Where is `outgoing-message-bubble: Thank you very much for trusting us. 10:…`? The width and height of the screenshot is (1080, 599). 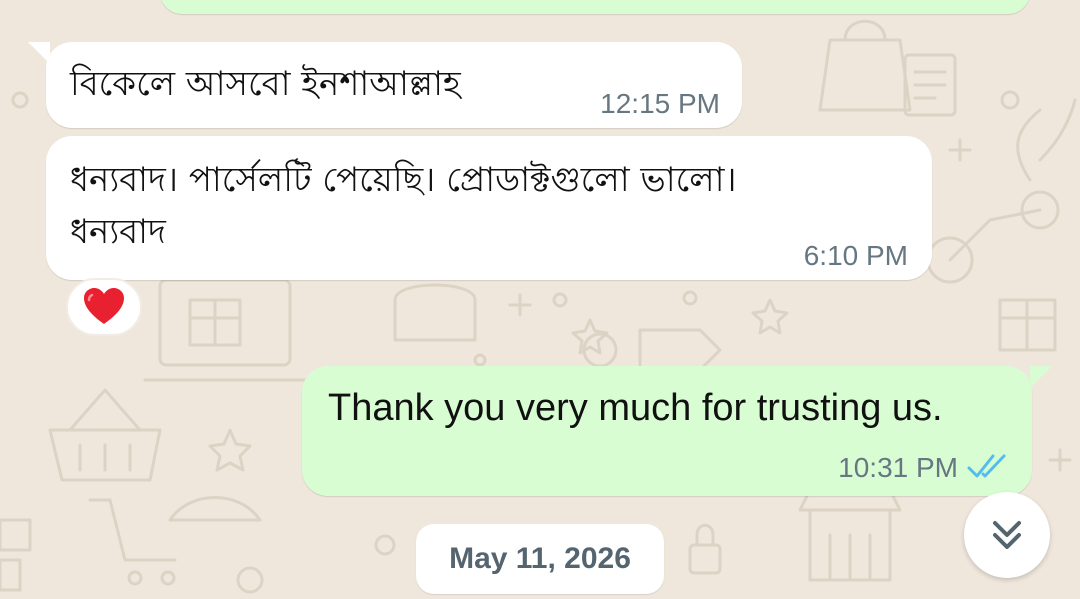 outgoing-message-bubble: Thank you very much for trusting us. 10:… is located at coordinates (667, 431).